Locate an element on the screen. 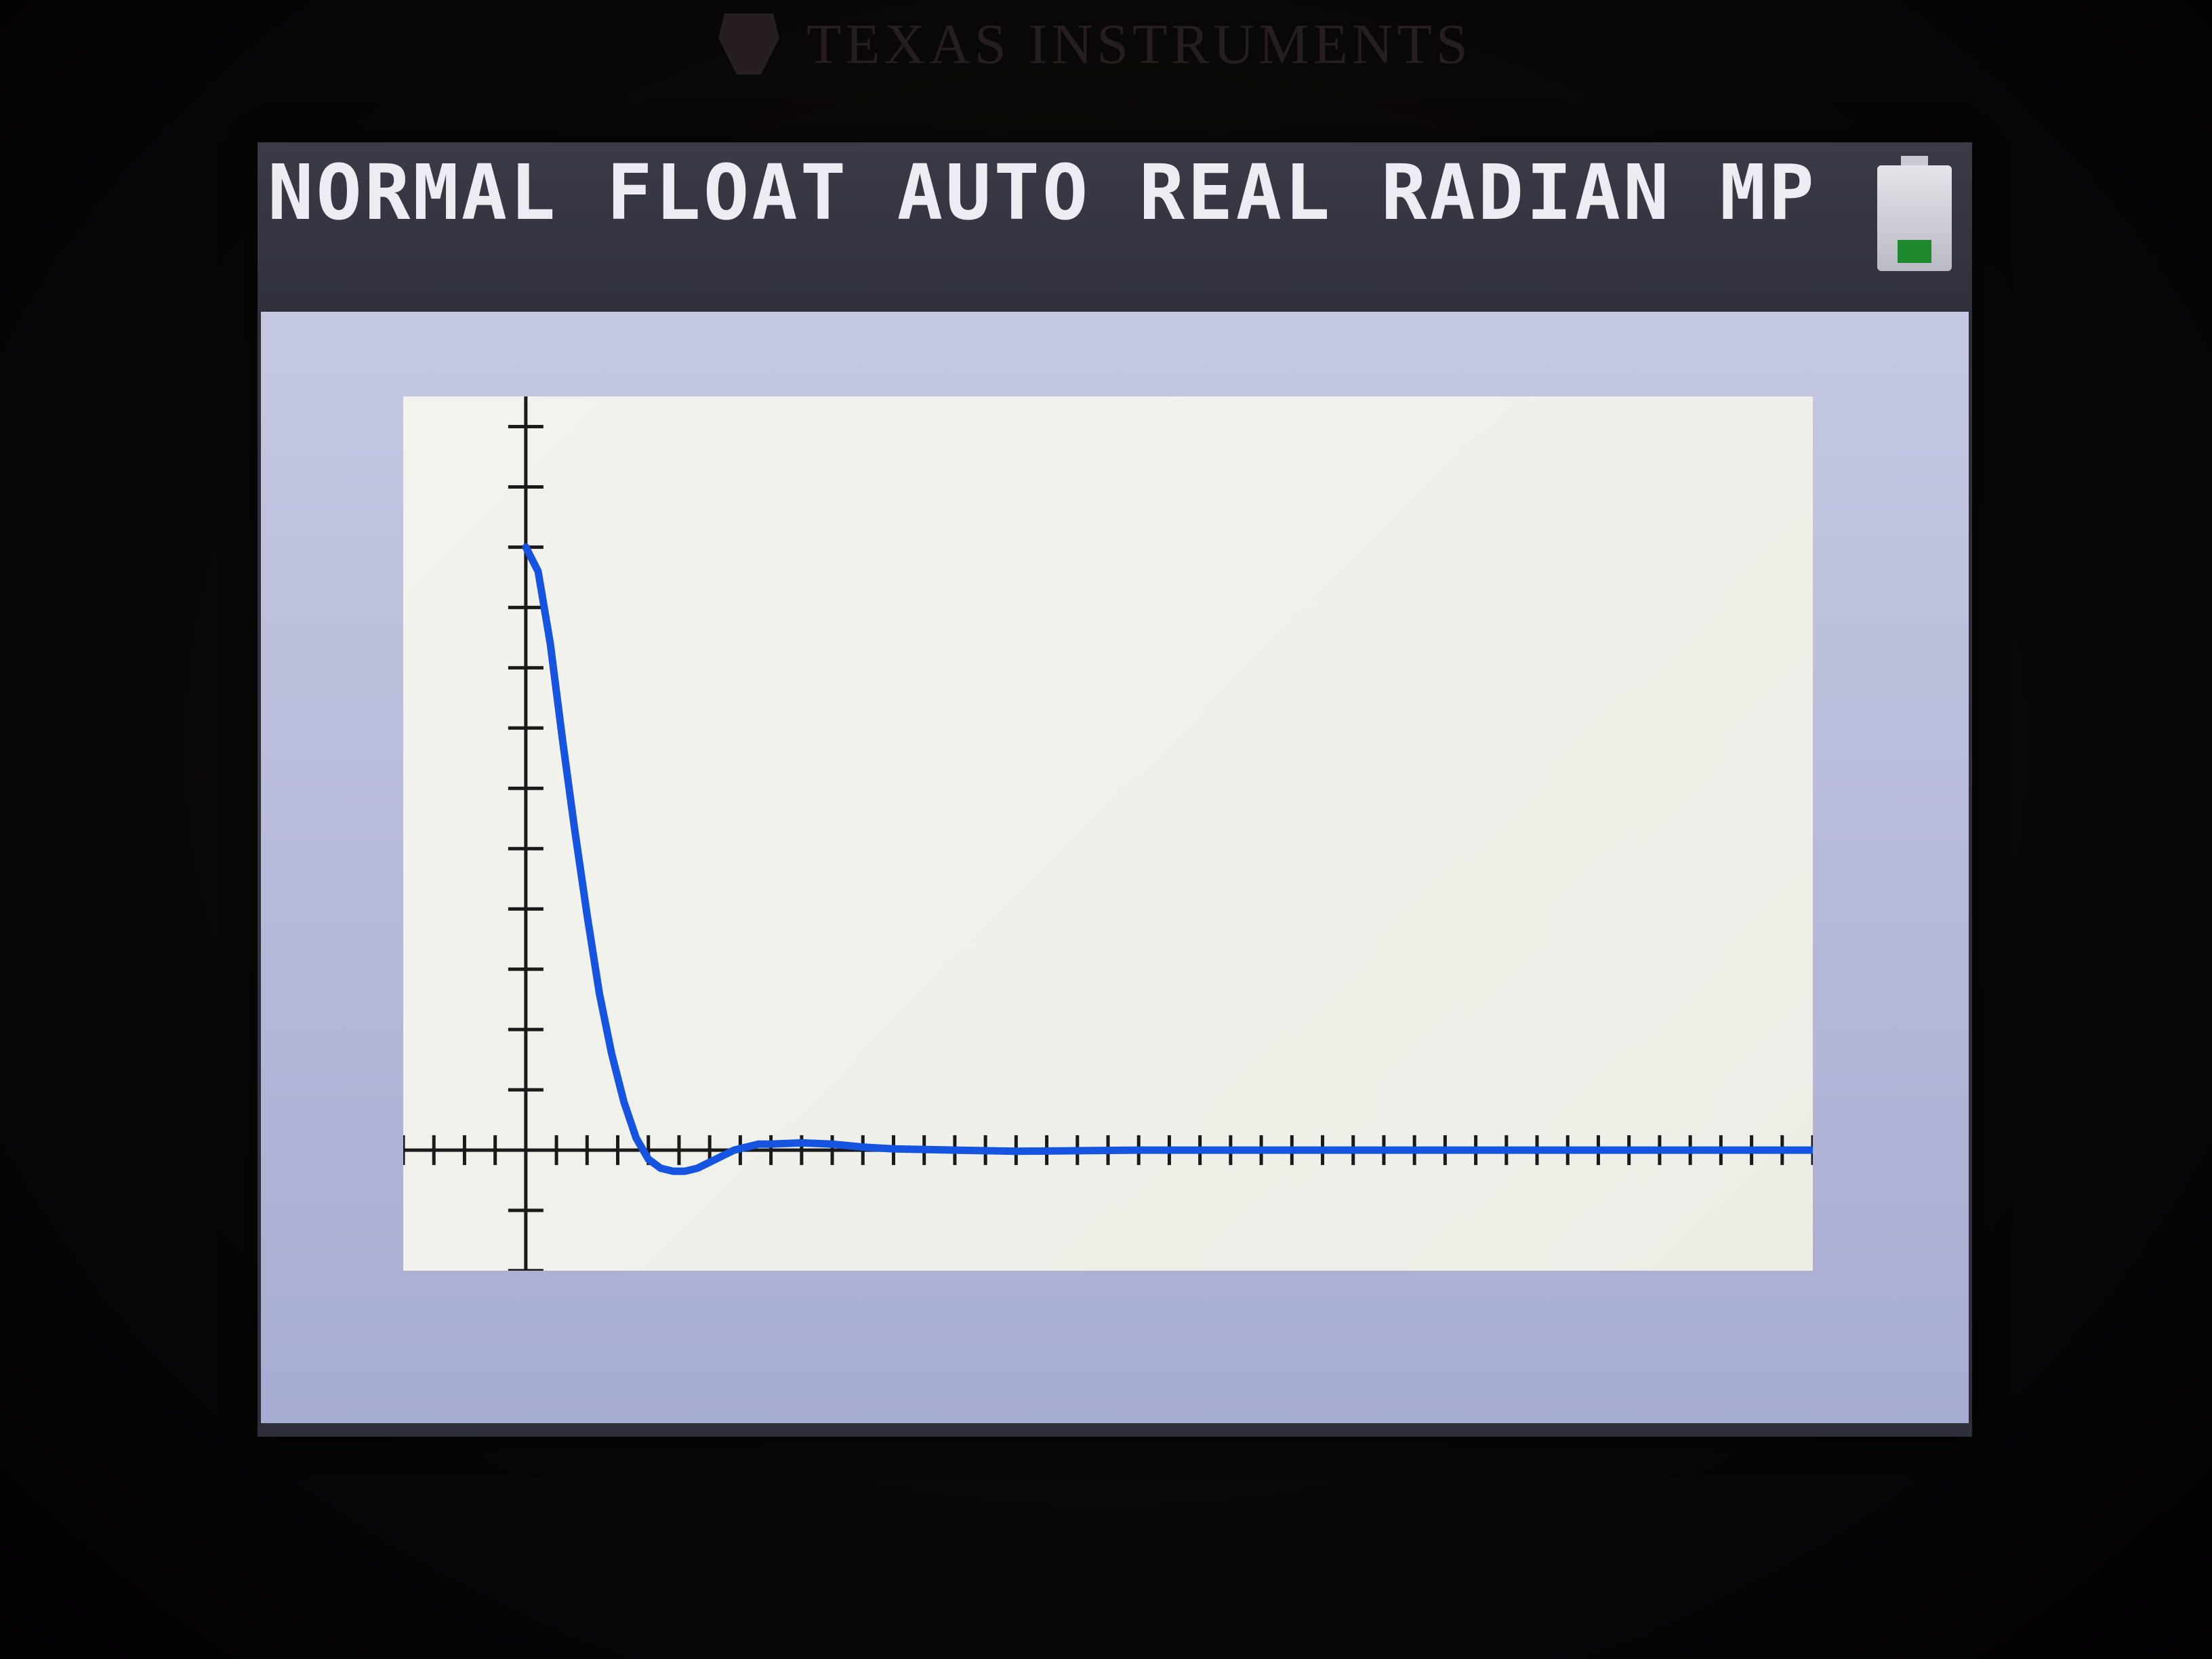 The image size is (2212, 1659). brand-text: TEXAS INSTRUMENTS is located at coordinates (1139, 44).